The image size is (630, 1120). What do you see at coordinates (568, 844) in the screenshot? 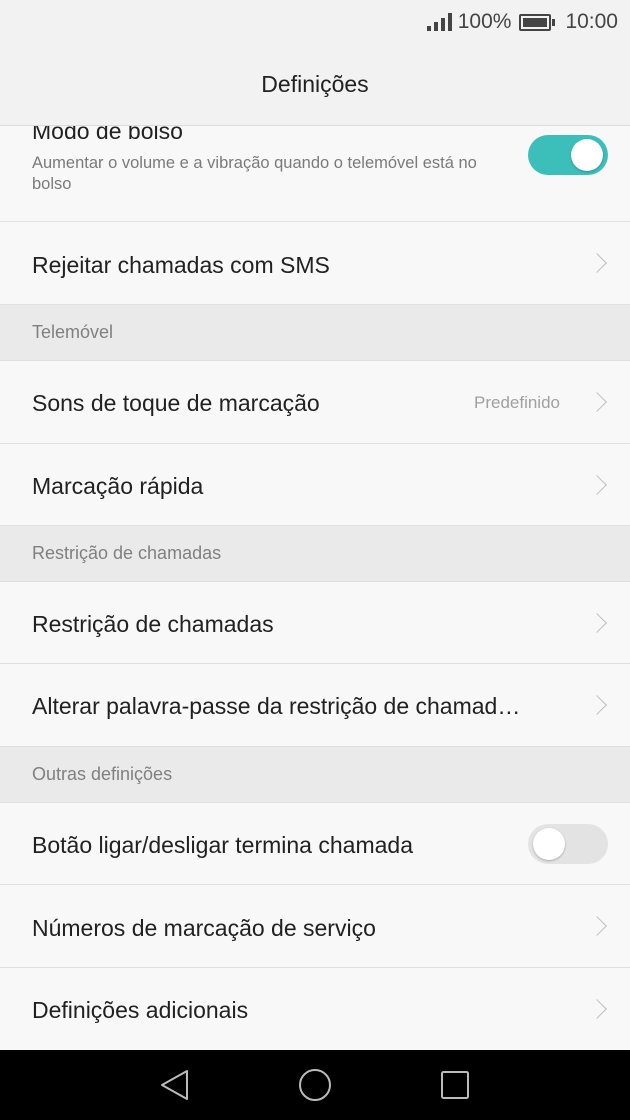
I see `power-ends-call-toggle` at bounding box center [568, 844].